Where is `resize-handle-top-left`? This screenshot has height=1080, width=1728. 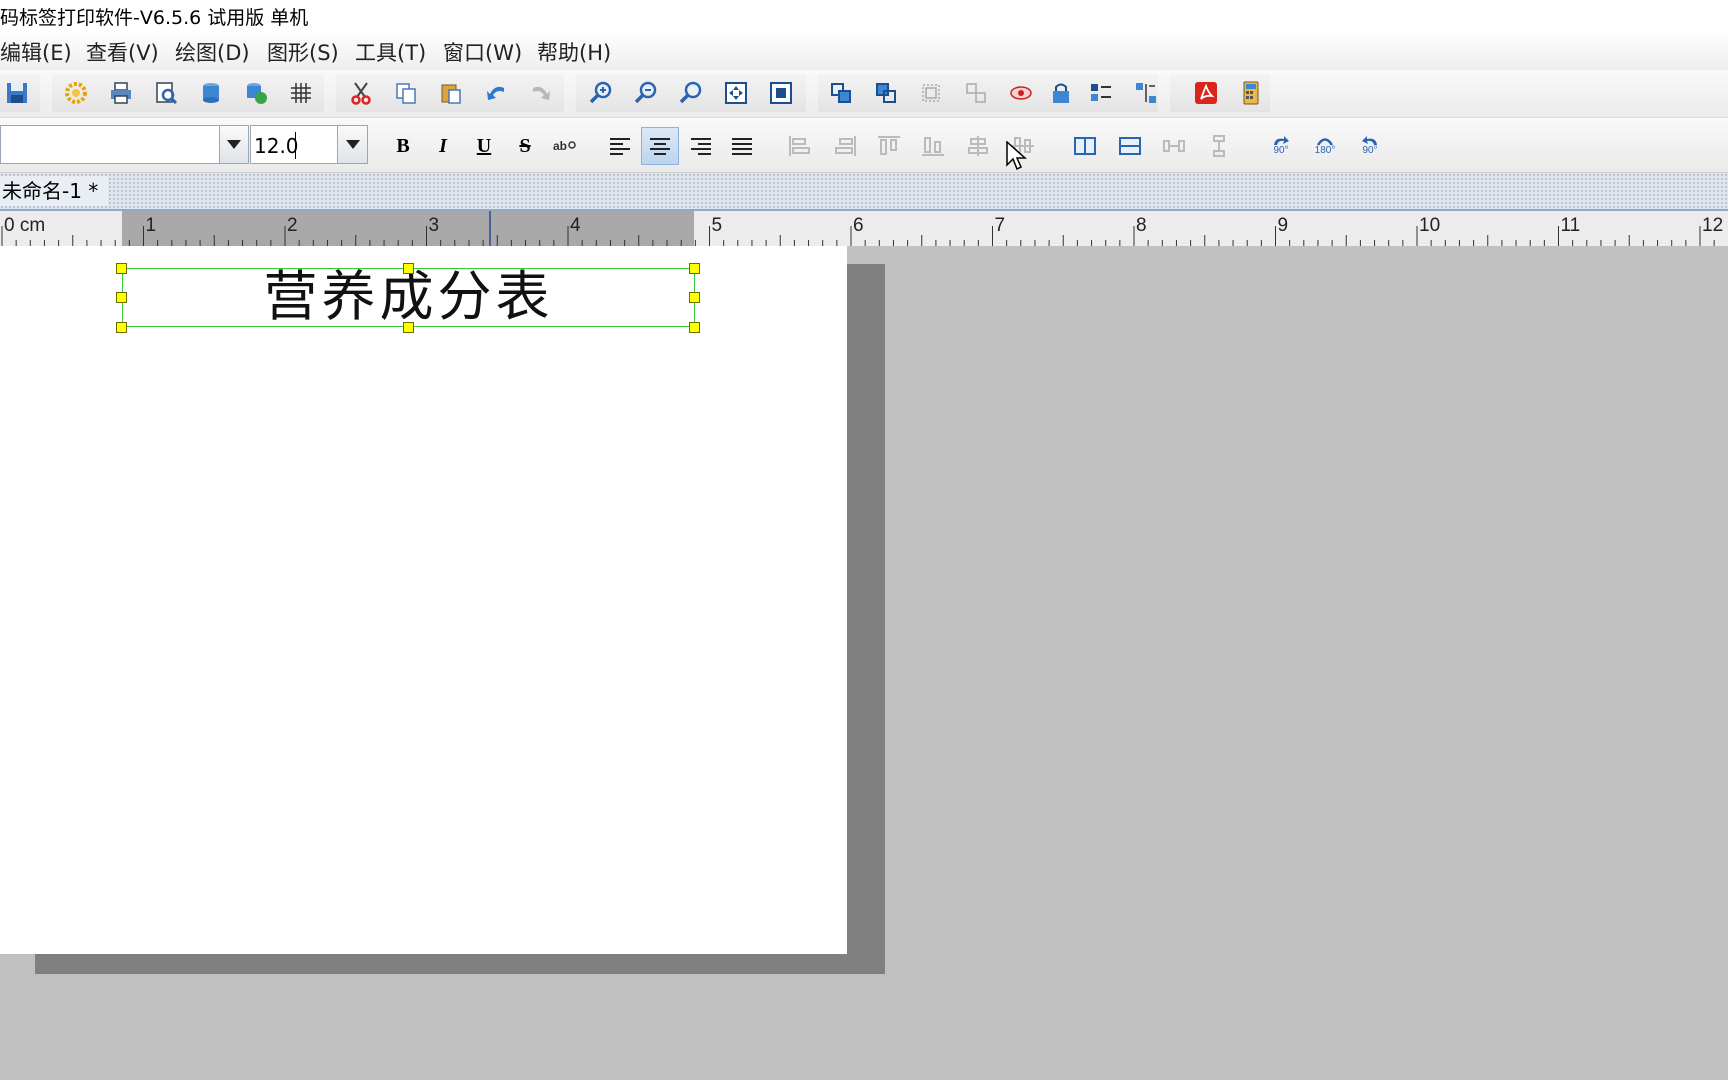
resize-handle-top-left is located at coordinates (121, 268).